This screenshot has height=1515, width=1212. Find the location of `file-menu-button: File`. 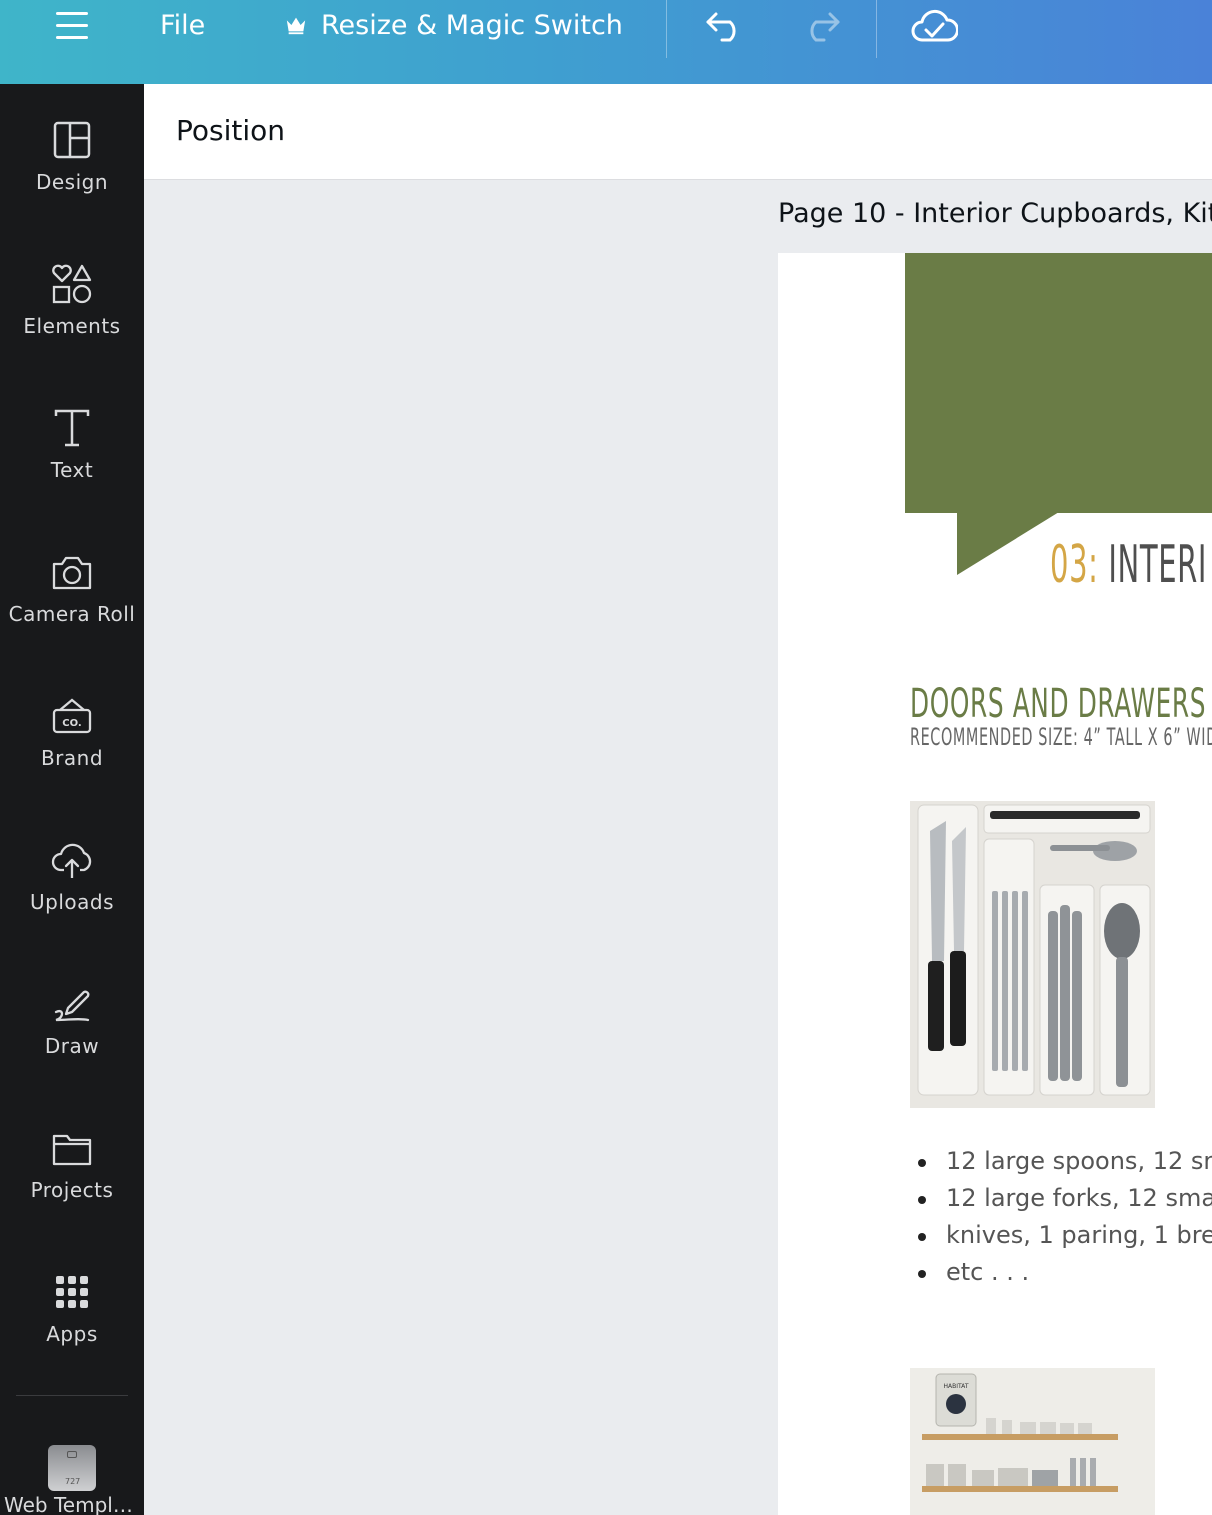

file-menu-button: File is located at coordinates (182, 26).